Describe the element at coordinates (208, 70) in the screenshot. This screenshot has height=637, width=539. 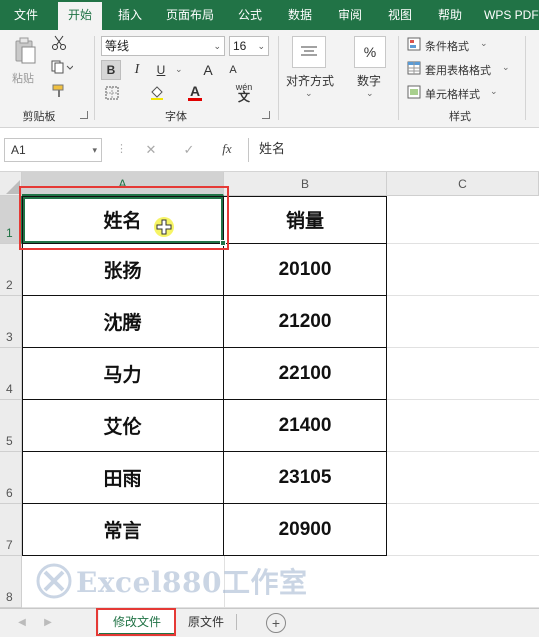
I see `grow-font-button: A` at that location.